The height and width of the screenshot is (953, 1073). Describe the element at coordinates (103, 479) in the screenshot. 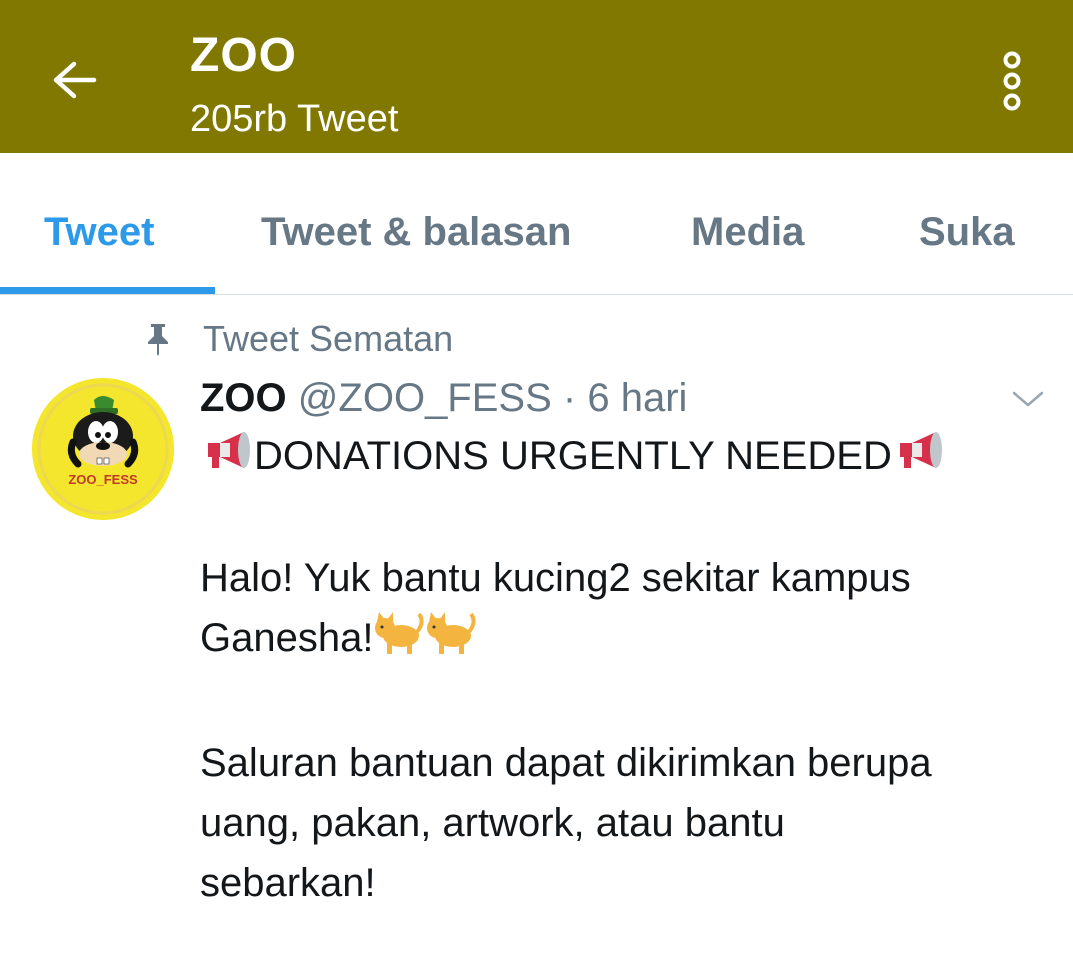

I see `avatar-logo-text: ZOO_FESS` at that location.